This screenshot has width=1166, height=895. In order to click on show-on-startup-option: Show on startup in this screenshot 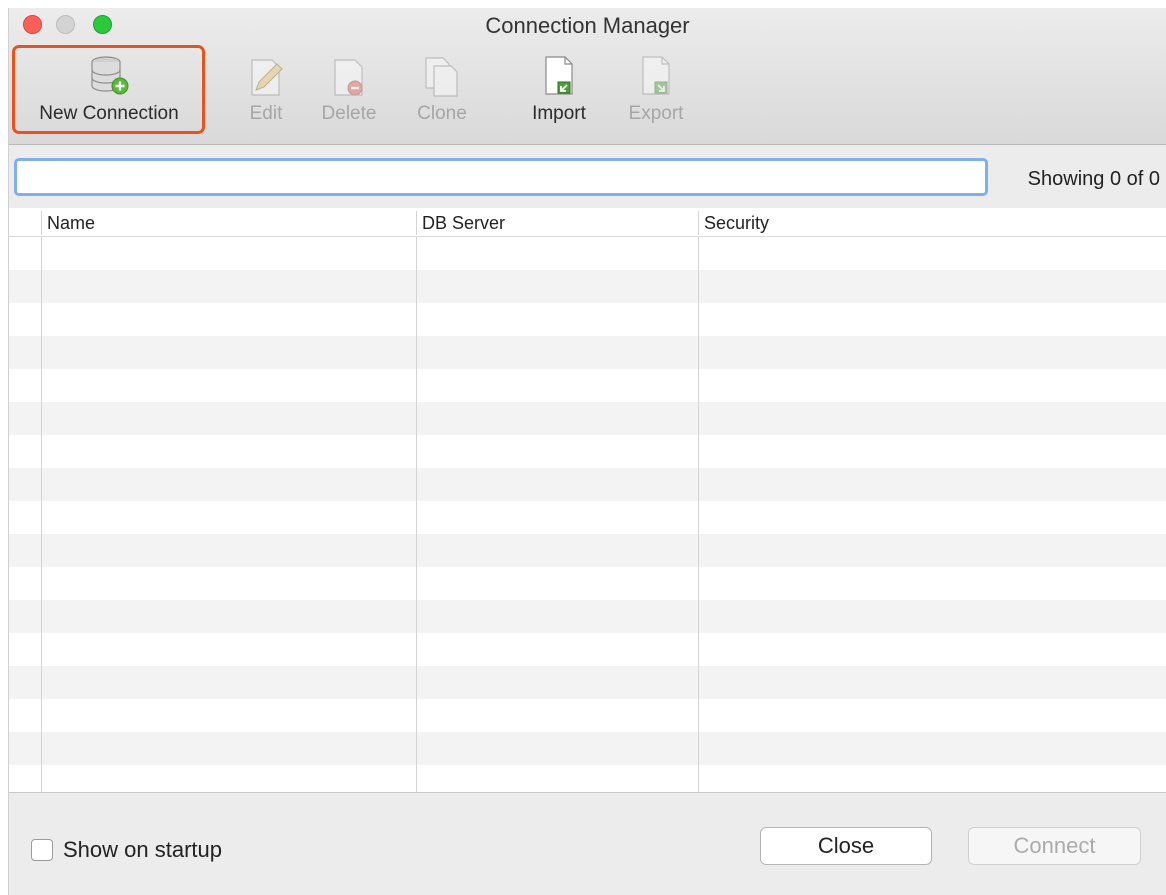, I will do `click(126, 850)`.